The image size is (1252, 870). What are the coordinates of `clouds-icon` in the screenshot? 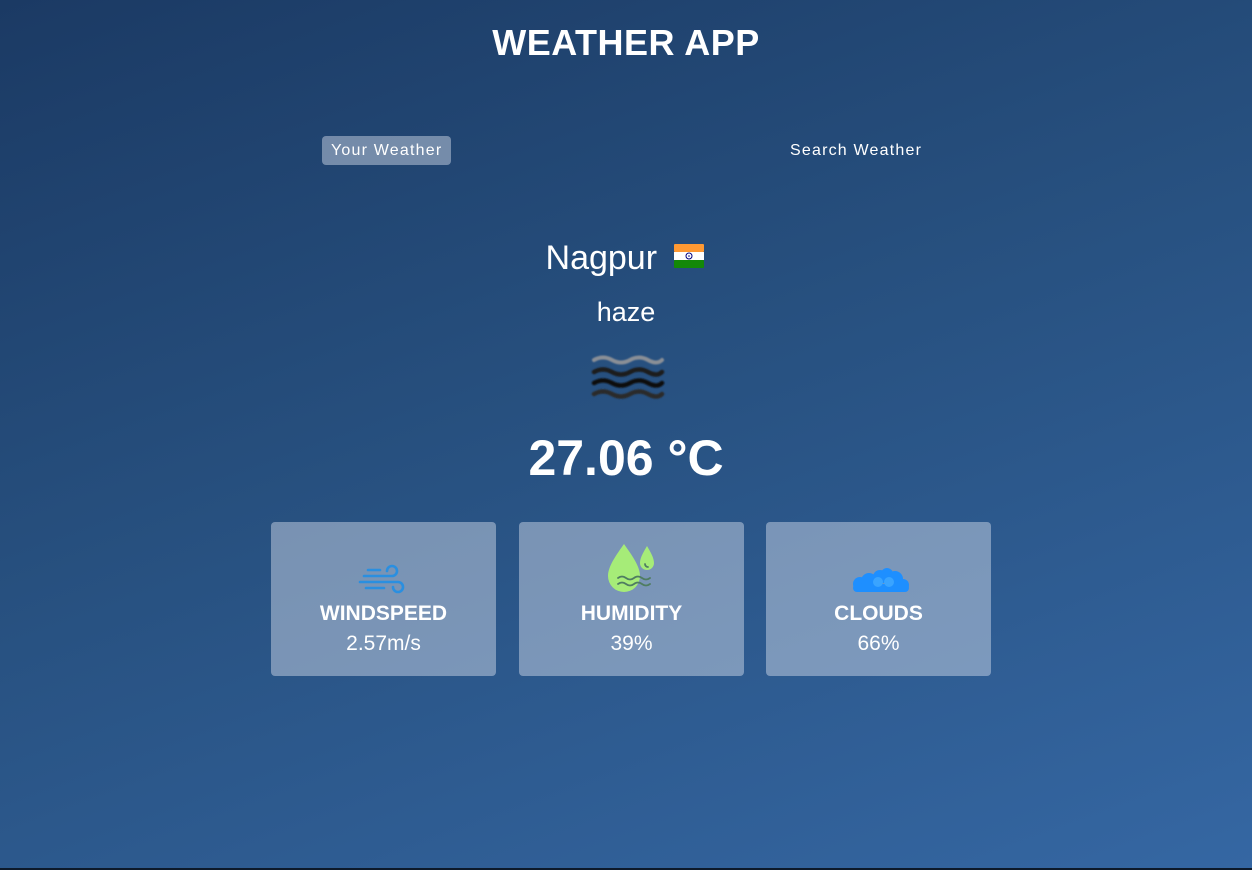 It's located at (880, 580).